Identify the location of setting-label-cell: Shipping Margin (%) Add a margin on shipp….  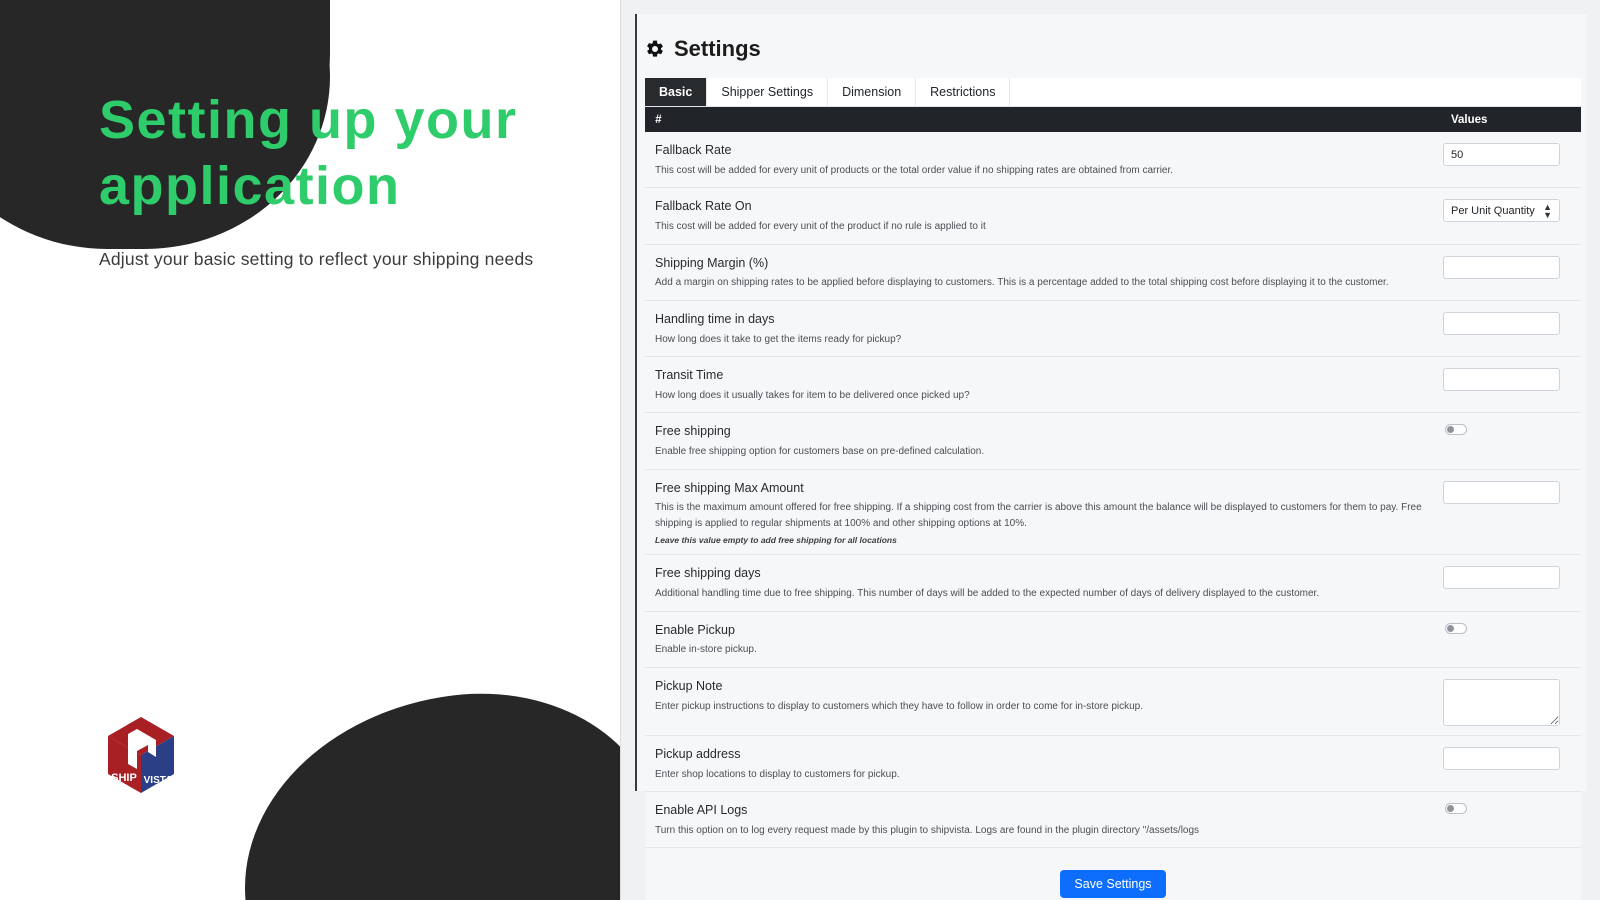
(1049, 272).